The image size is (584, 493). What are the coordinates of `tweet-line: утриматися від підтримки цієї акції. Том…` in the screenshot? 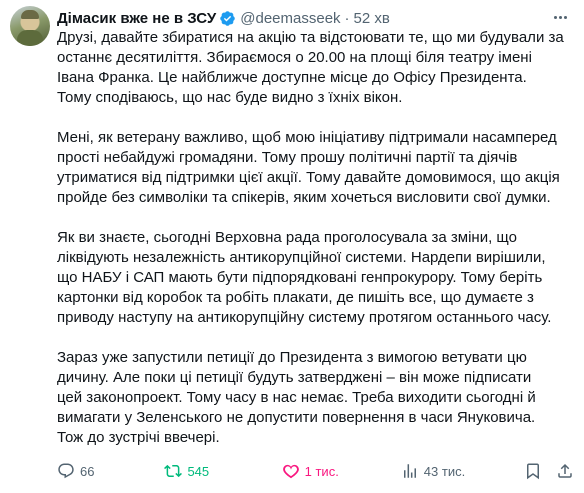 It's located at (308, 177).